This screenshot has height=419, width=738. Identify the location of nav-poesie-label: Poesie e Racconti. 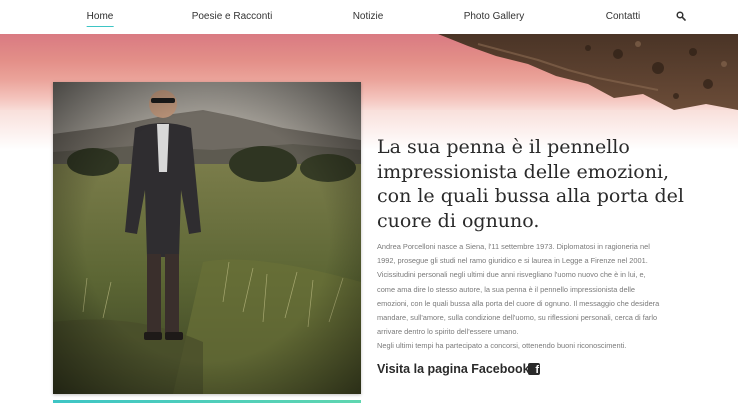
(232, 16).